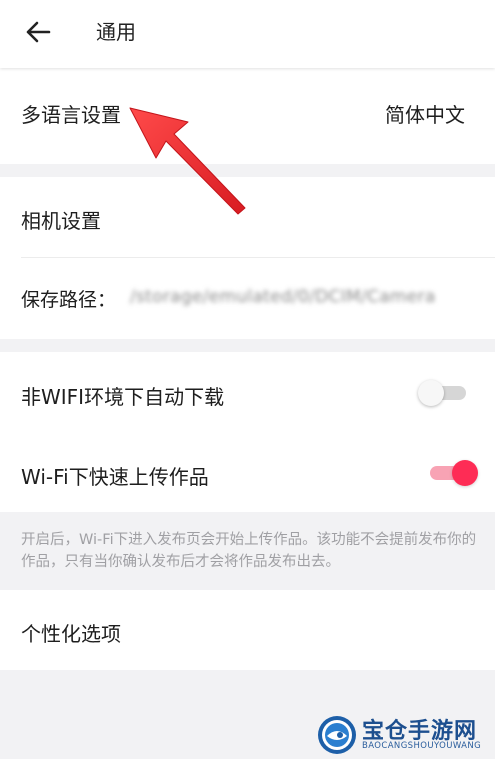  What do you see at coordinates (422, 746) in the screenshot?
I see `watermark-subtitle: BAOCANGSHOUYOUWANG` at bounding box center [422, 746].